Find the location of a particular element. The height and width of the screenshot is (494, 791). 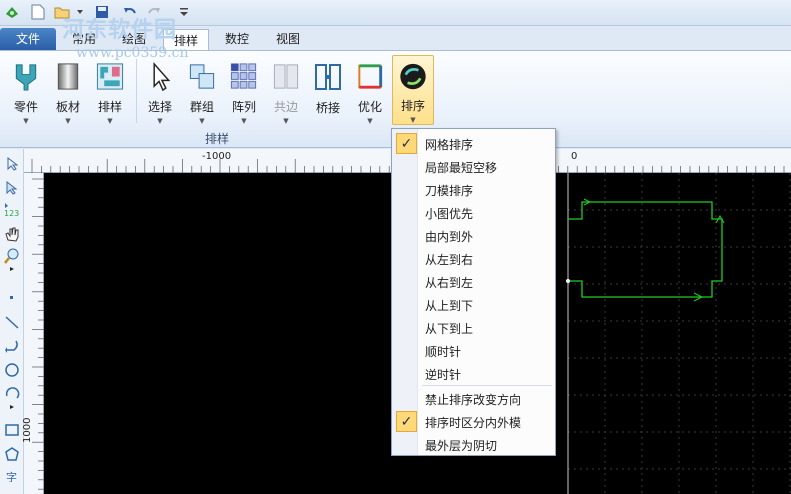

redo-icon is located at coordinates (154, 12).